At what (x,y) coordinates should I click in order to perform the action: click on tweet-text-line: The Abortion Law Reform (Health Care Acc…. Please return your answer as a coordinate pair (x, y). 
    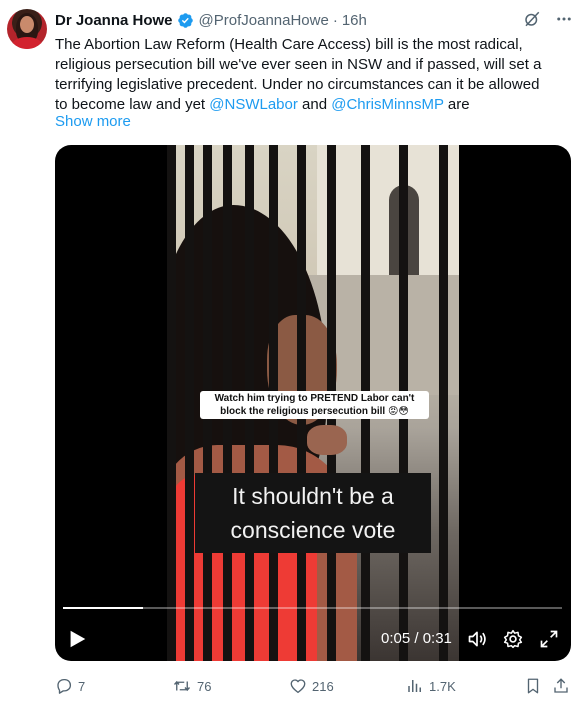
    Looking at the image, I should click on (289, 44).